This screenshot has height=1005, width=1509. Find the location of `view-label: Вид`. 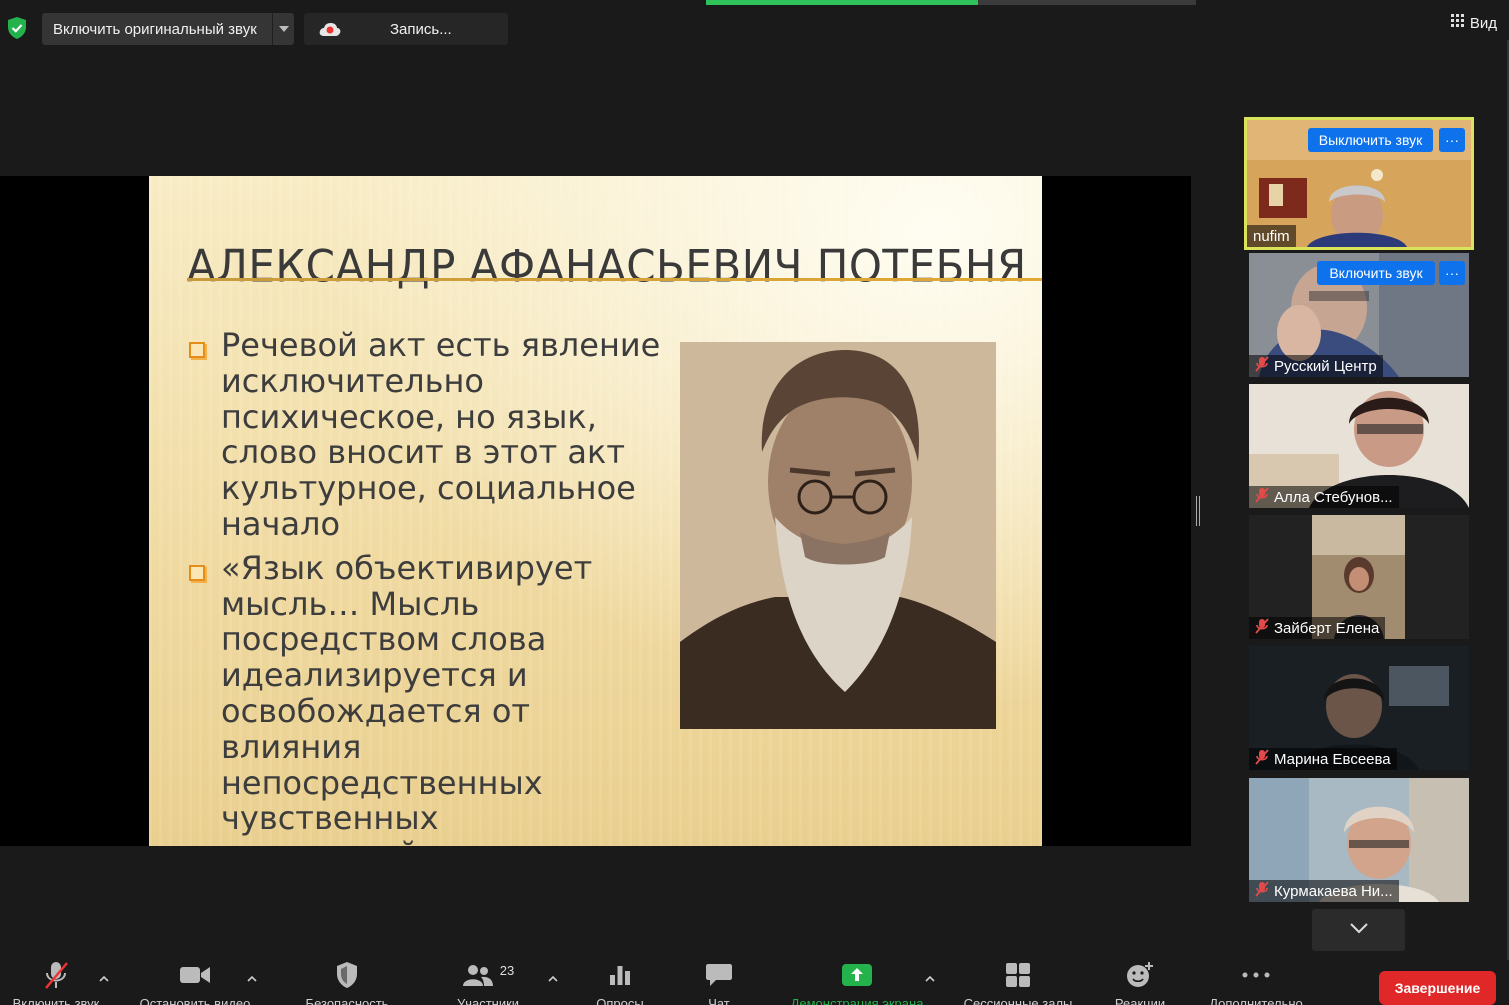

view-label: Вид is located at coordinates (1483, 23).